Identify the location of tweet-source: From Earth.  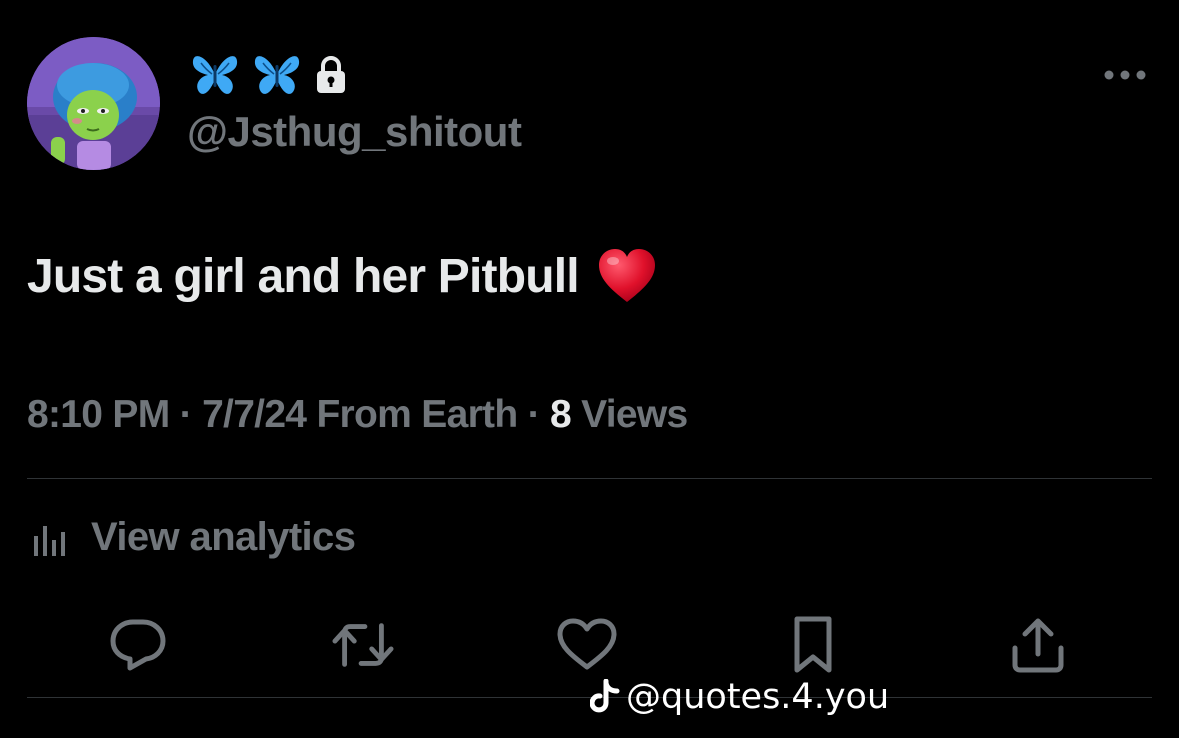
(417, 414).